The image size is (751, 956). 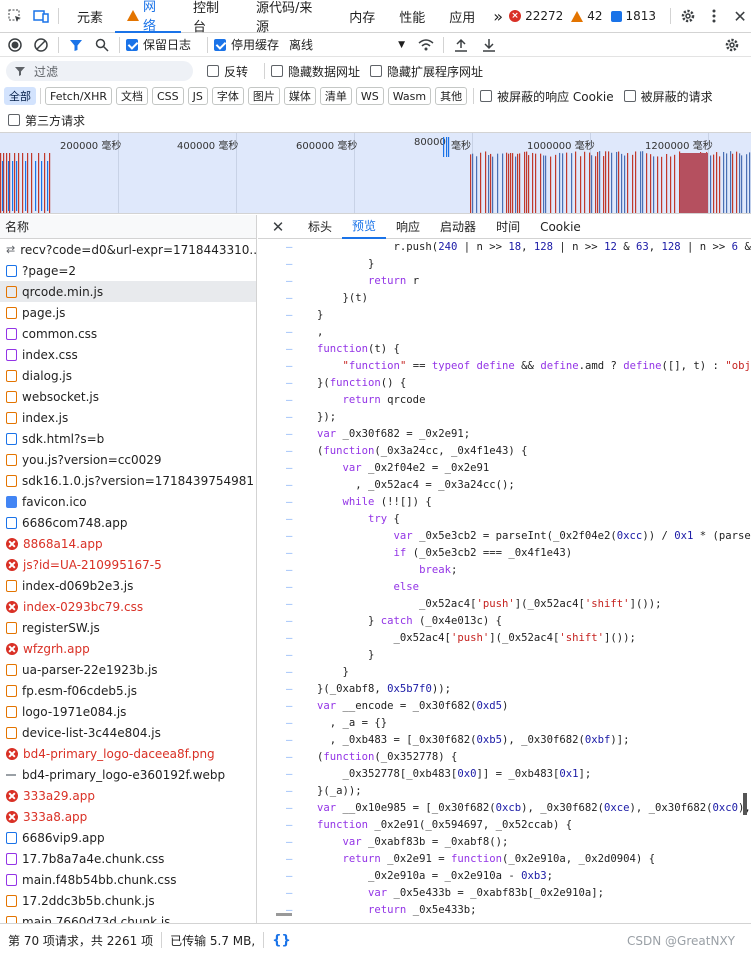 I want to click on type-css: CSS, so click(x=167, y=96).